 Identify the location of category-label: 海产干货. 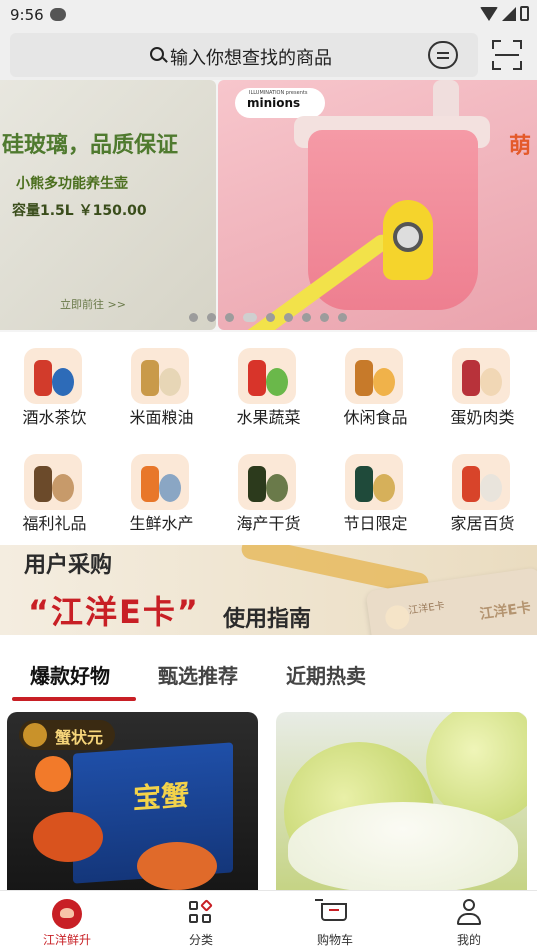
(268, 523).